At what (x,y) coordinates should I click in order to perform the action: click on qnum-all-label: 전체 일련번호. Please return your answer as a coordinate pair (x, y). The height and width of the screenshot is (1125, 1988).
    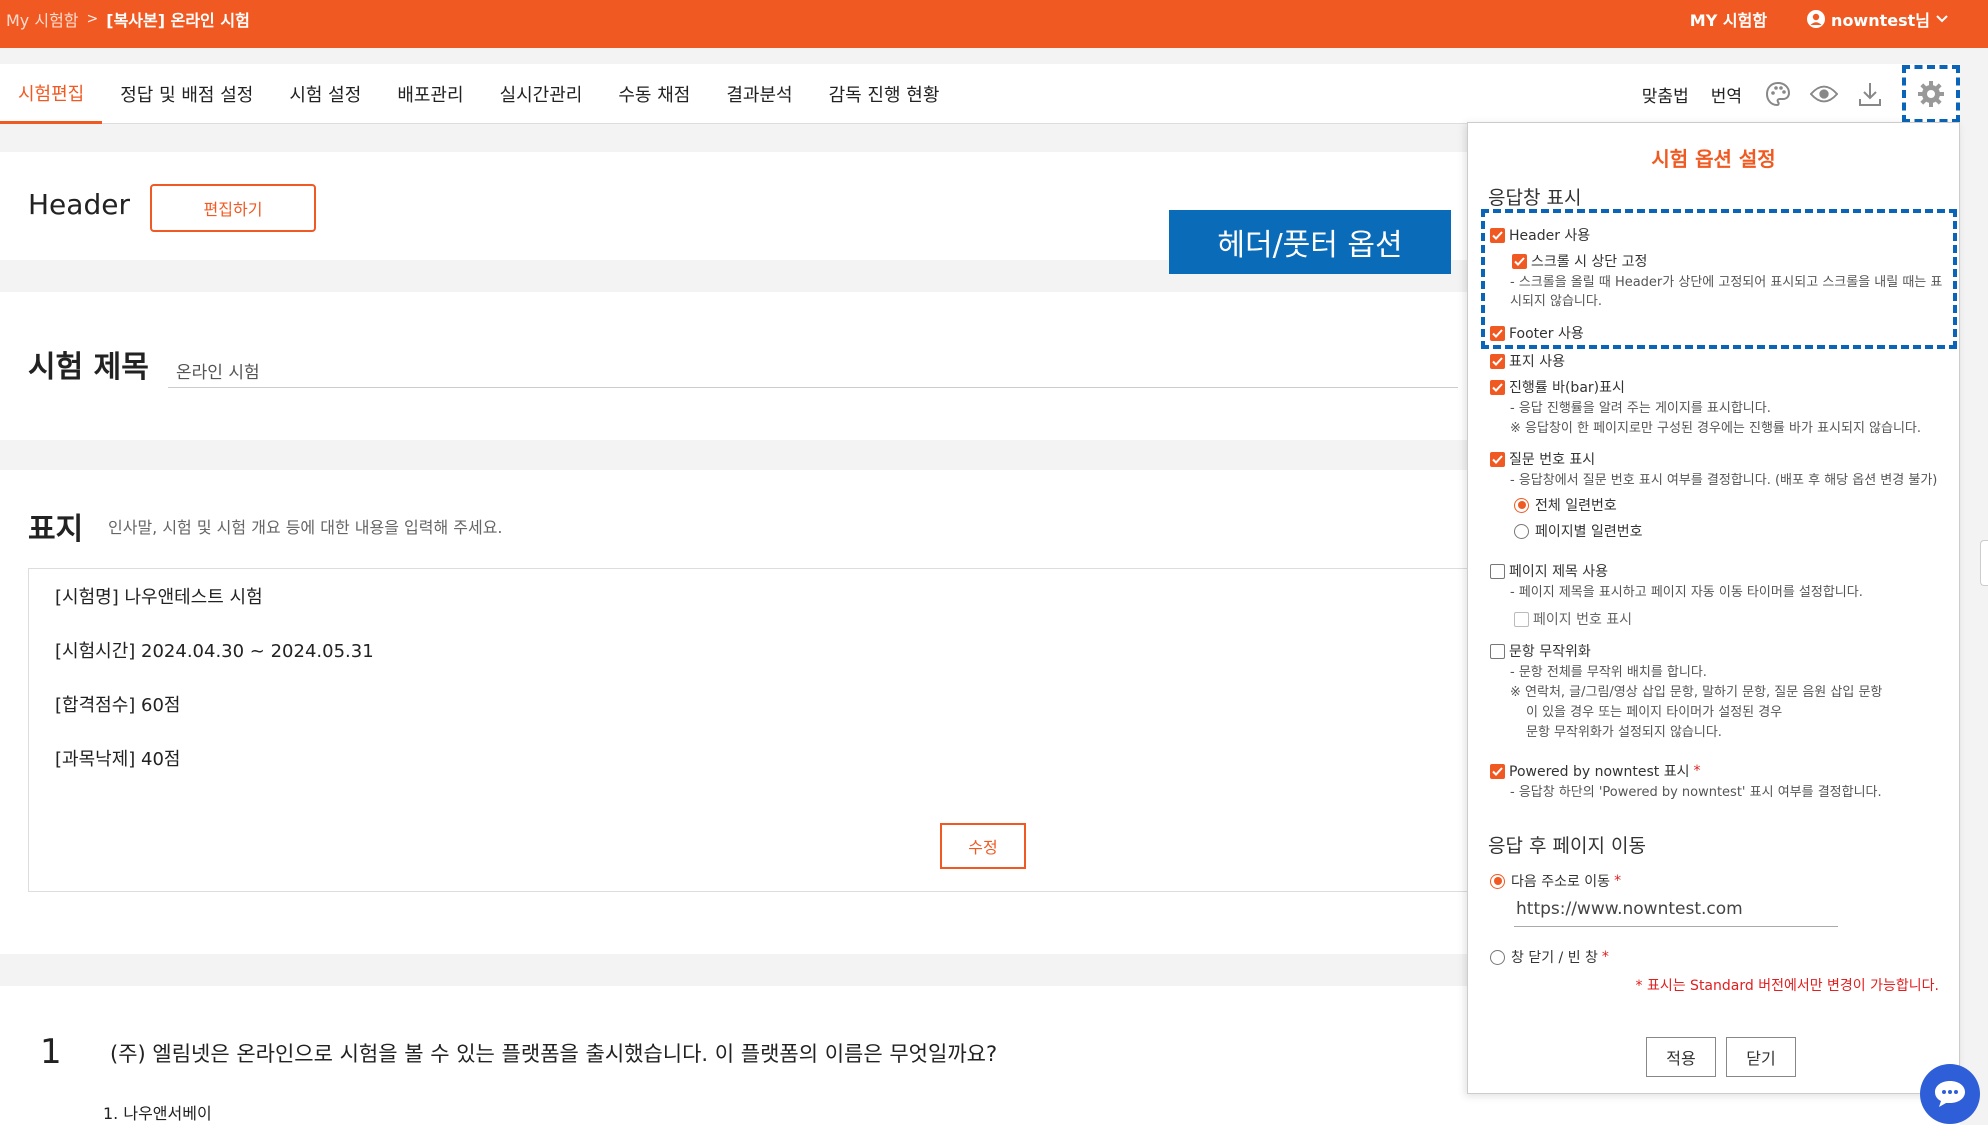
    Looking at the image, I should click on (1576, 506).